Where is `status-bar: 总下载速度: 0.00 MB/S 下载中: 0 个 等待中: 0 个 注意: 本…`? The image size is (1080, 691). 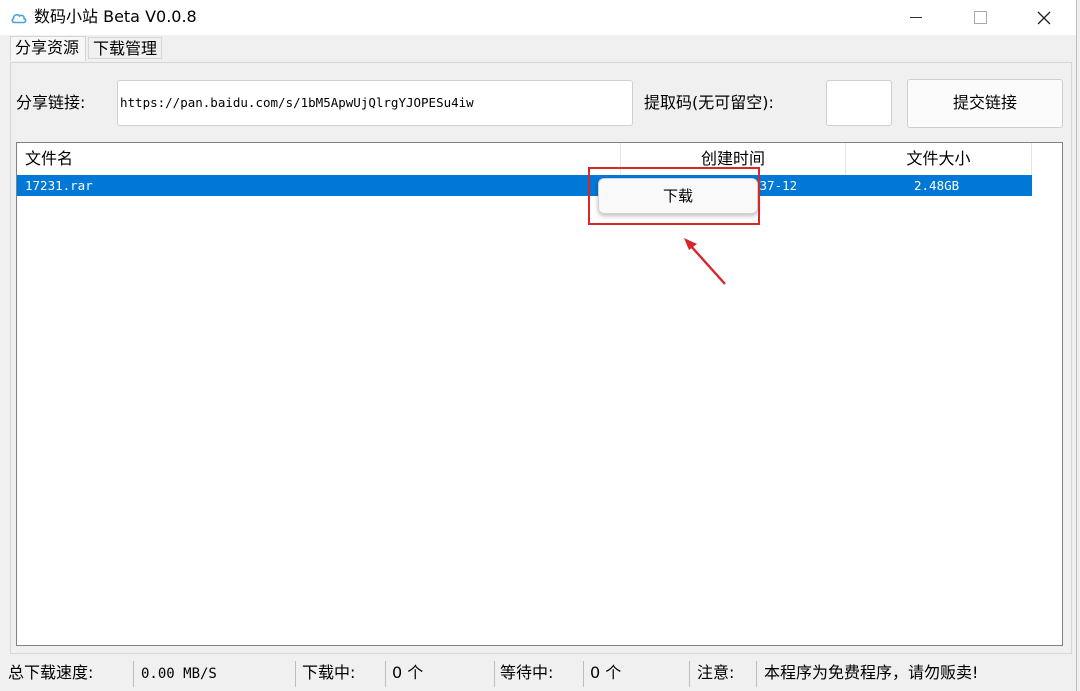
status-bar: 总下载速度: 0.00 MB/S 下载中: 0 个 等待中: 0 个 注意: 本… is located at coordinates (538, 674).